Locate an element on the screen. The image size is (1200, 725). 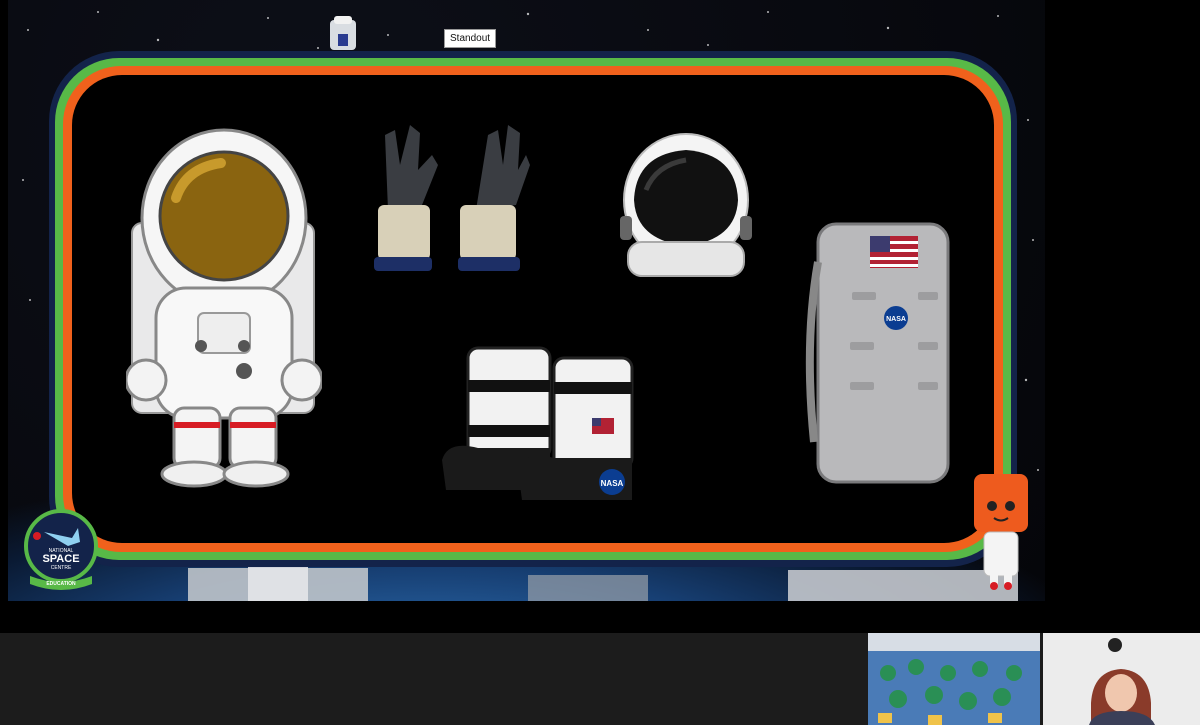
presenter-video-image is located at coordinates (1121, 679).